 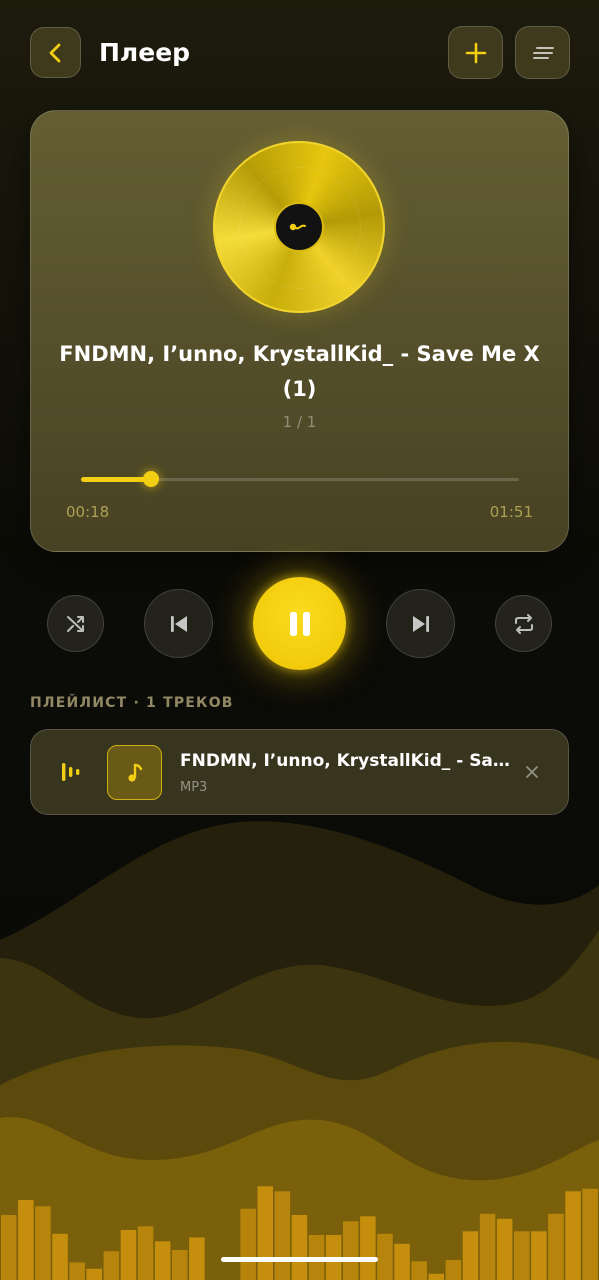 What do you see at coordinates (88, 512) in the screenshot?
I see `elapsed-time: 00:18` at bounding box center [88, 512].